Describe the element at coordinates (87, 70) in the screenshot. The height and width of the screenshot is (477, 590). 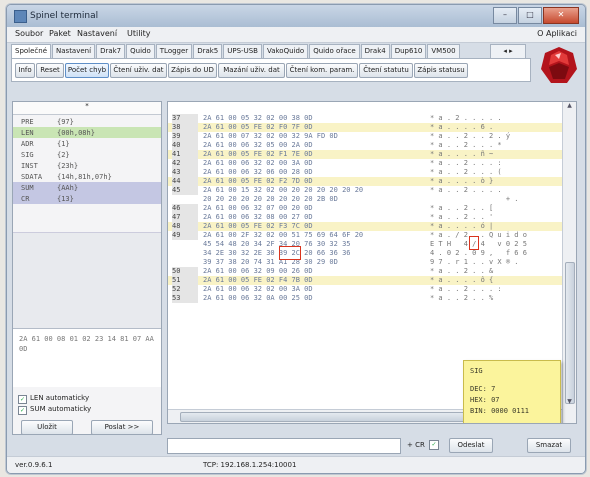
I see `error-count-button: Počet chyb` at that location.